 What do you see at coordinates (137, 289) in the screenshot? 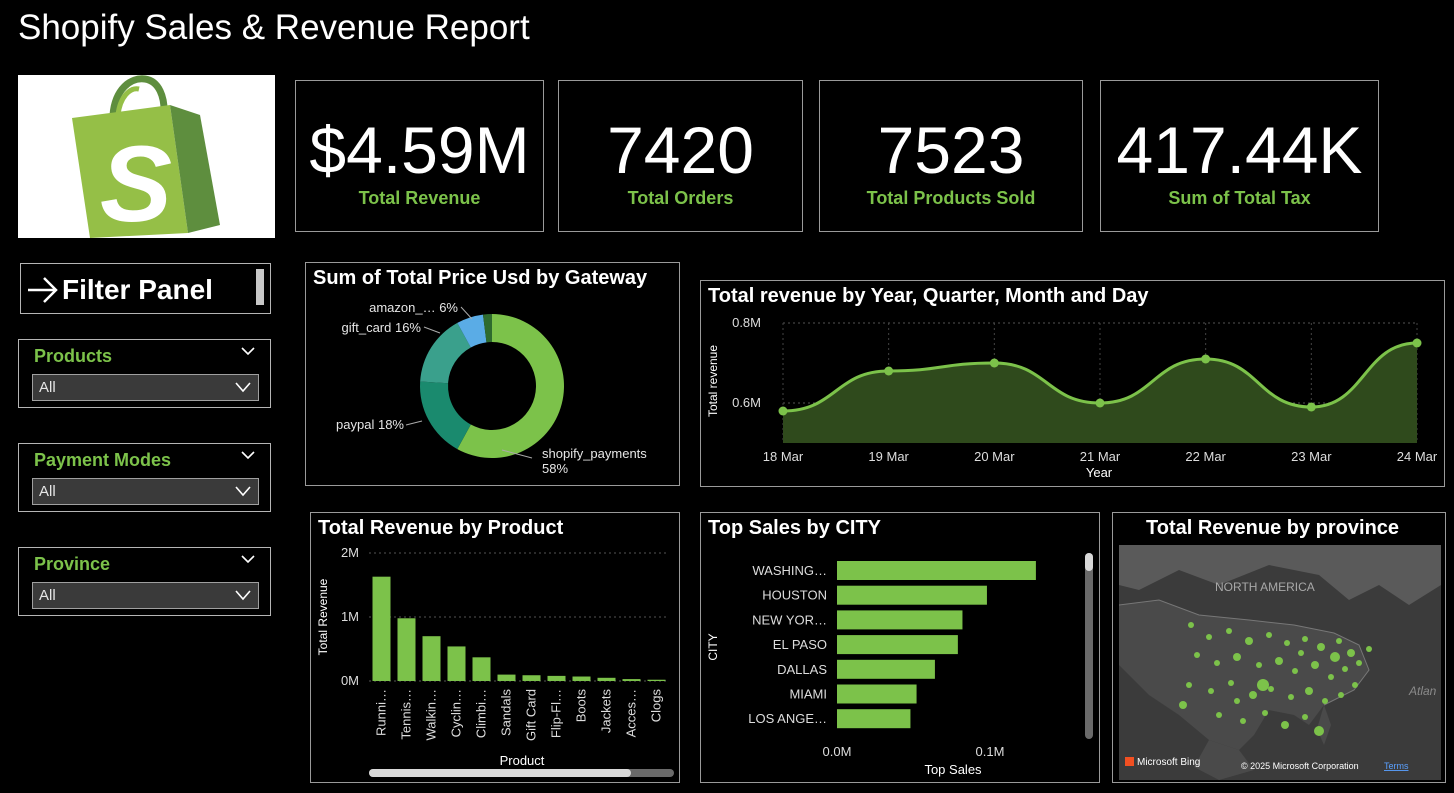
I see `filter-panel-title: Filter Panel` at bounding box center [137, 289].